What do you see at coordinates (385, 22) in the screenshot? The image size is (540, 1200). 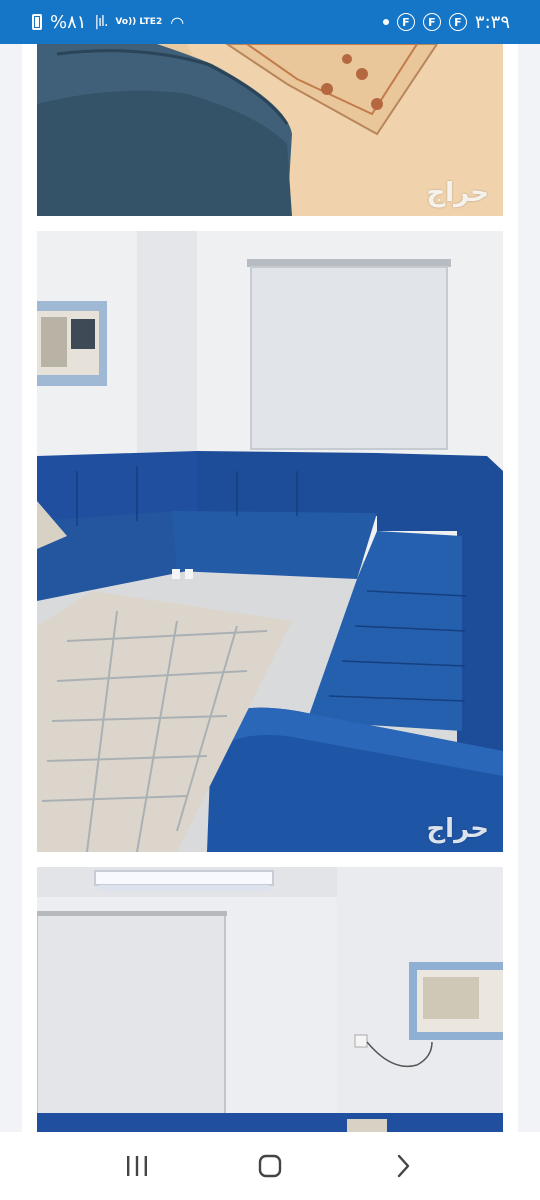 I see `notification-dot-icon` at bounding box center [385, 22].